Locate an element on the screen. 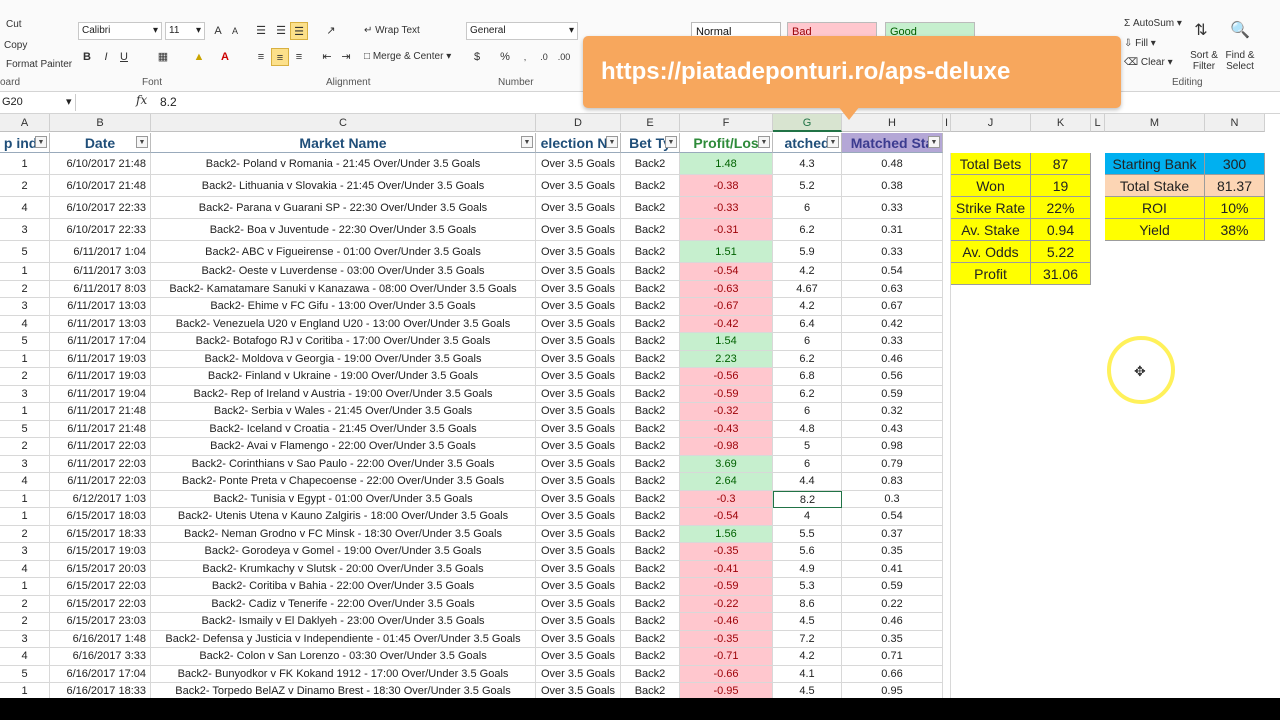  column-header-g: G is located at coordinates (807, 123).